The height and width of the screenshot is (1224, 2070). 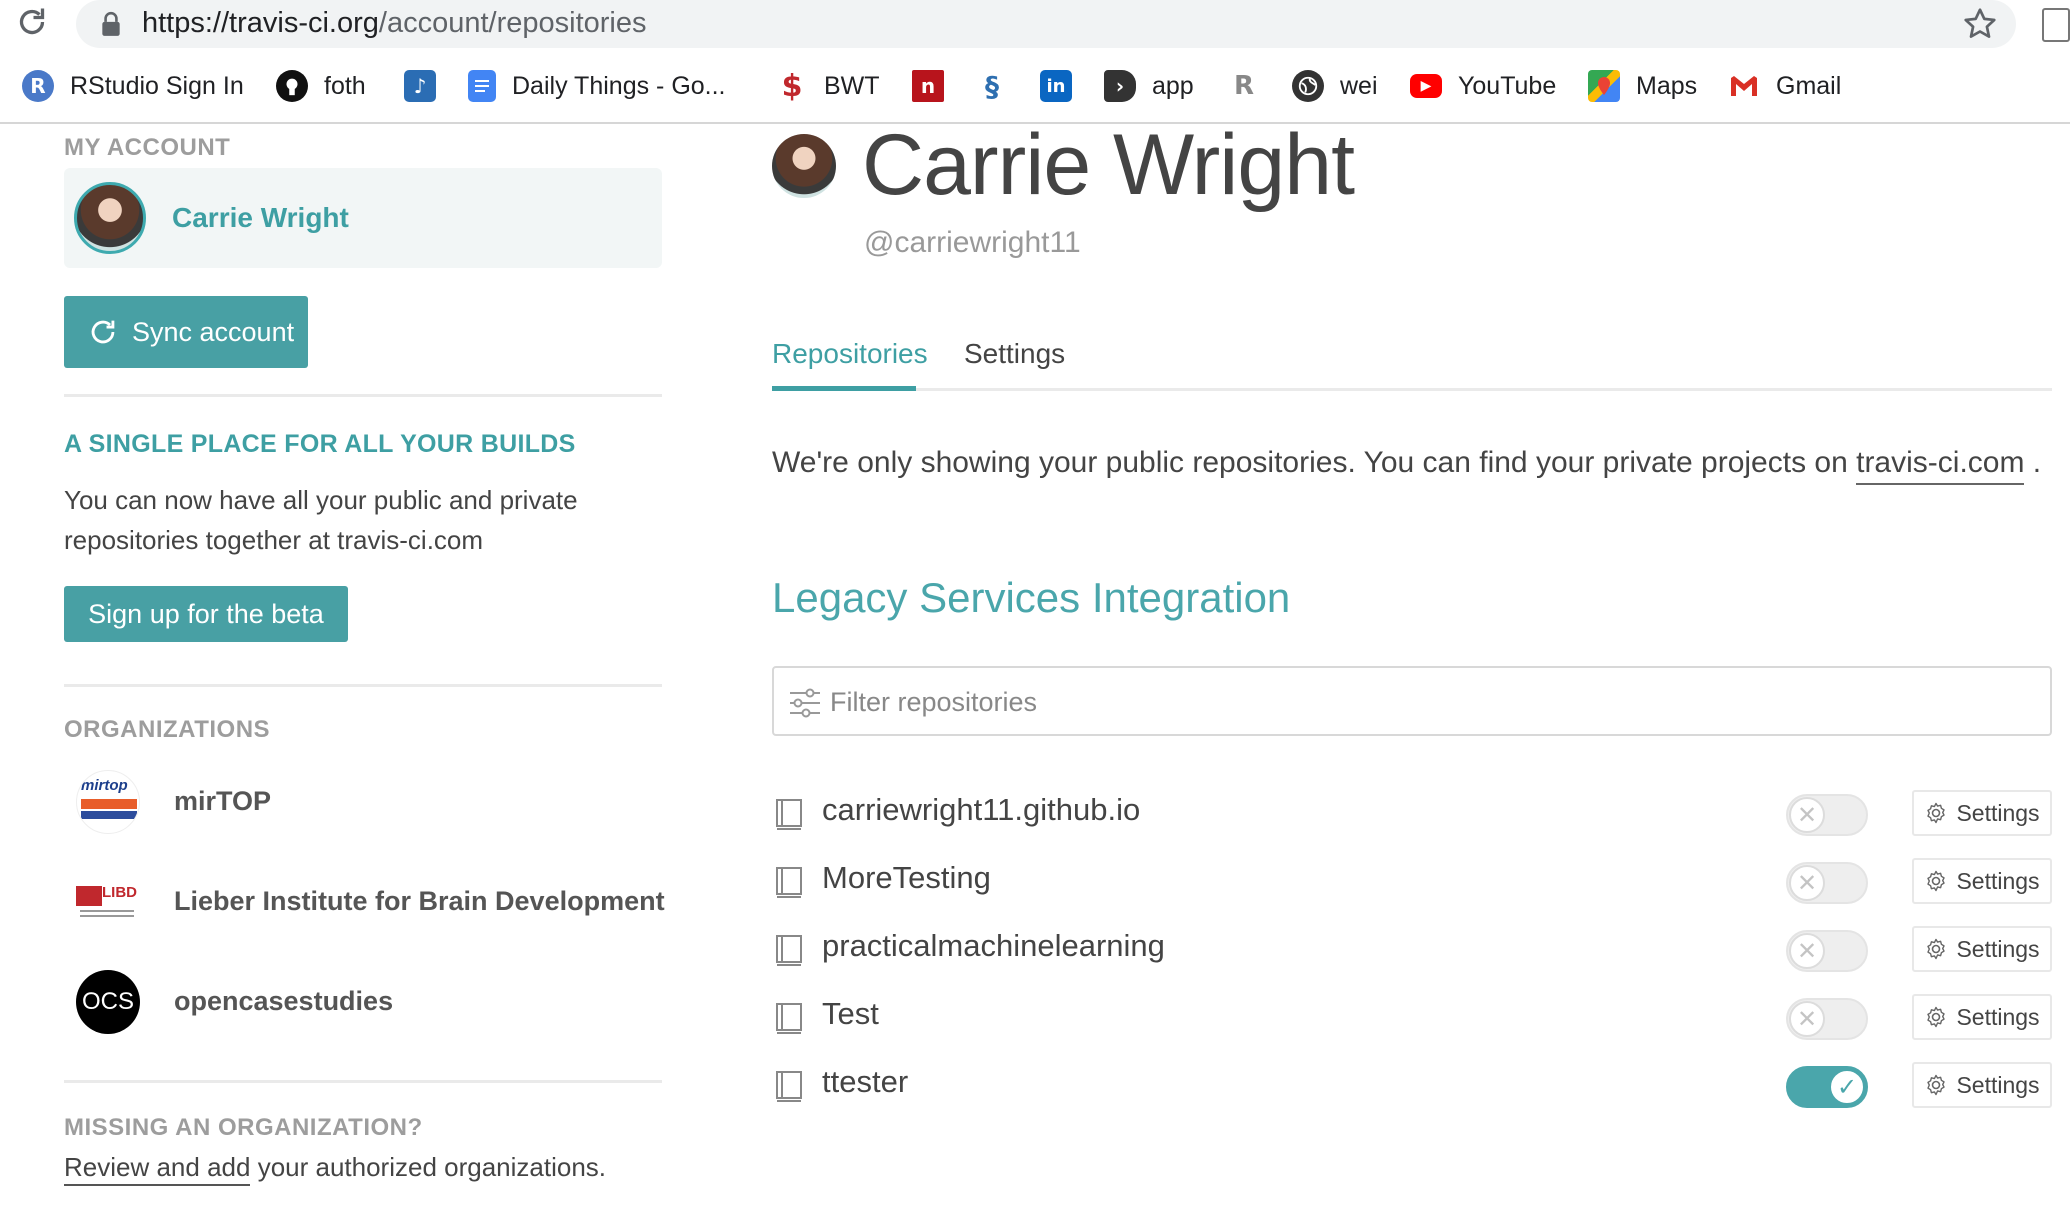 I want to click on app-icon: ›, so click(x=1120, y=86).